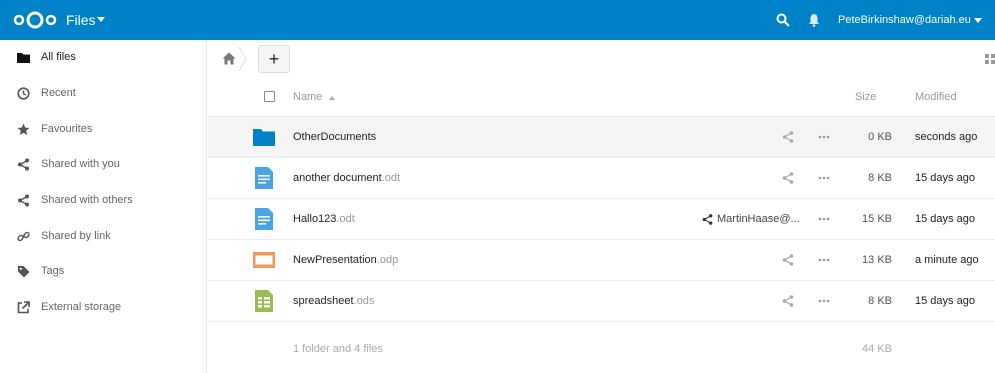 The image size is (995, 373). Describe the element at coordinates (877, 260) in the screenshot. I see `file-size: 13 KB` at that location.